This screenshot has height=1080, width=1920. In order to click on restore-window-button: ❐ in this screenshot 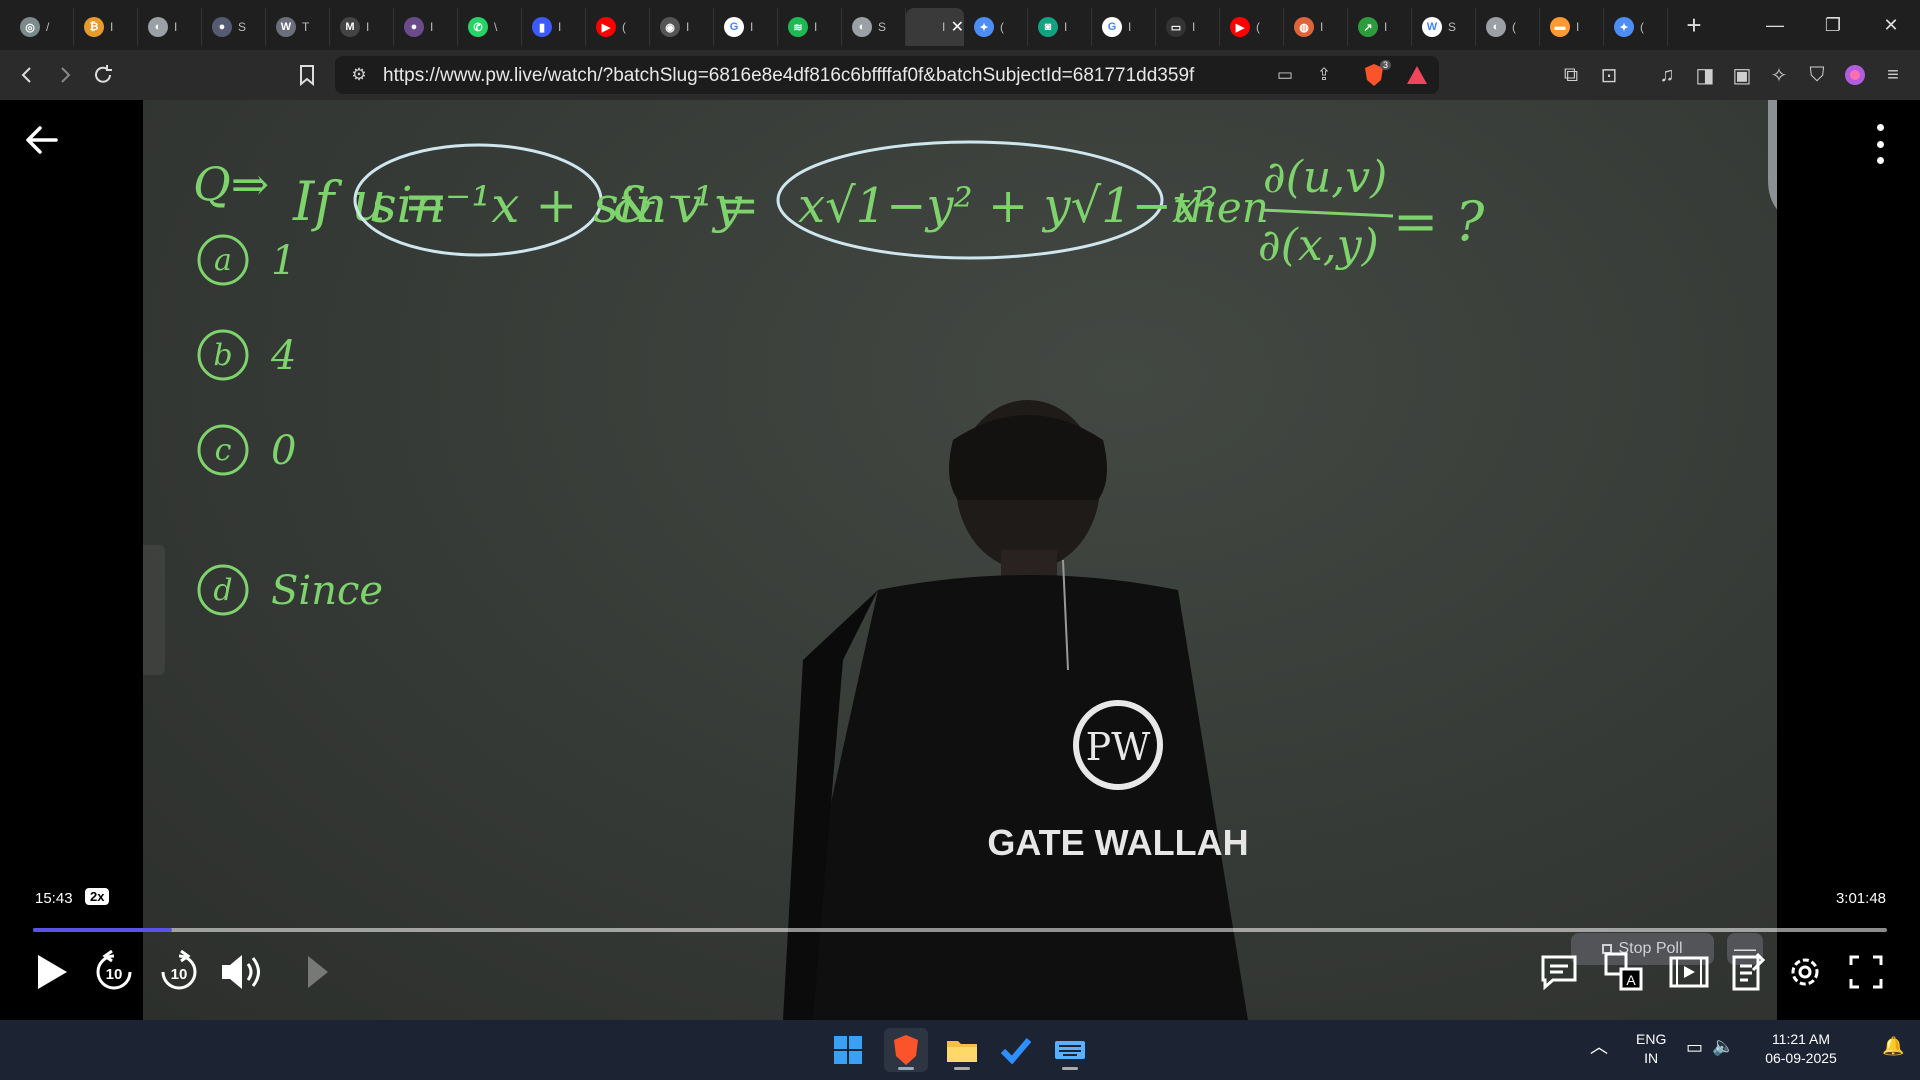, I will do `click(1833, 25)`.